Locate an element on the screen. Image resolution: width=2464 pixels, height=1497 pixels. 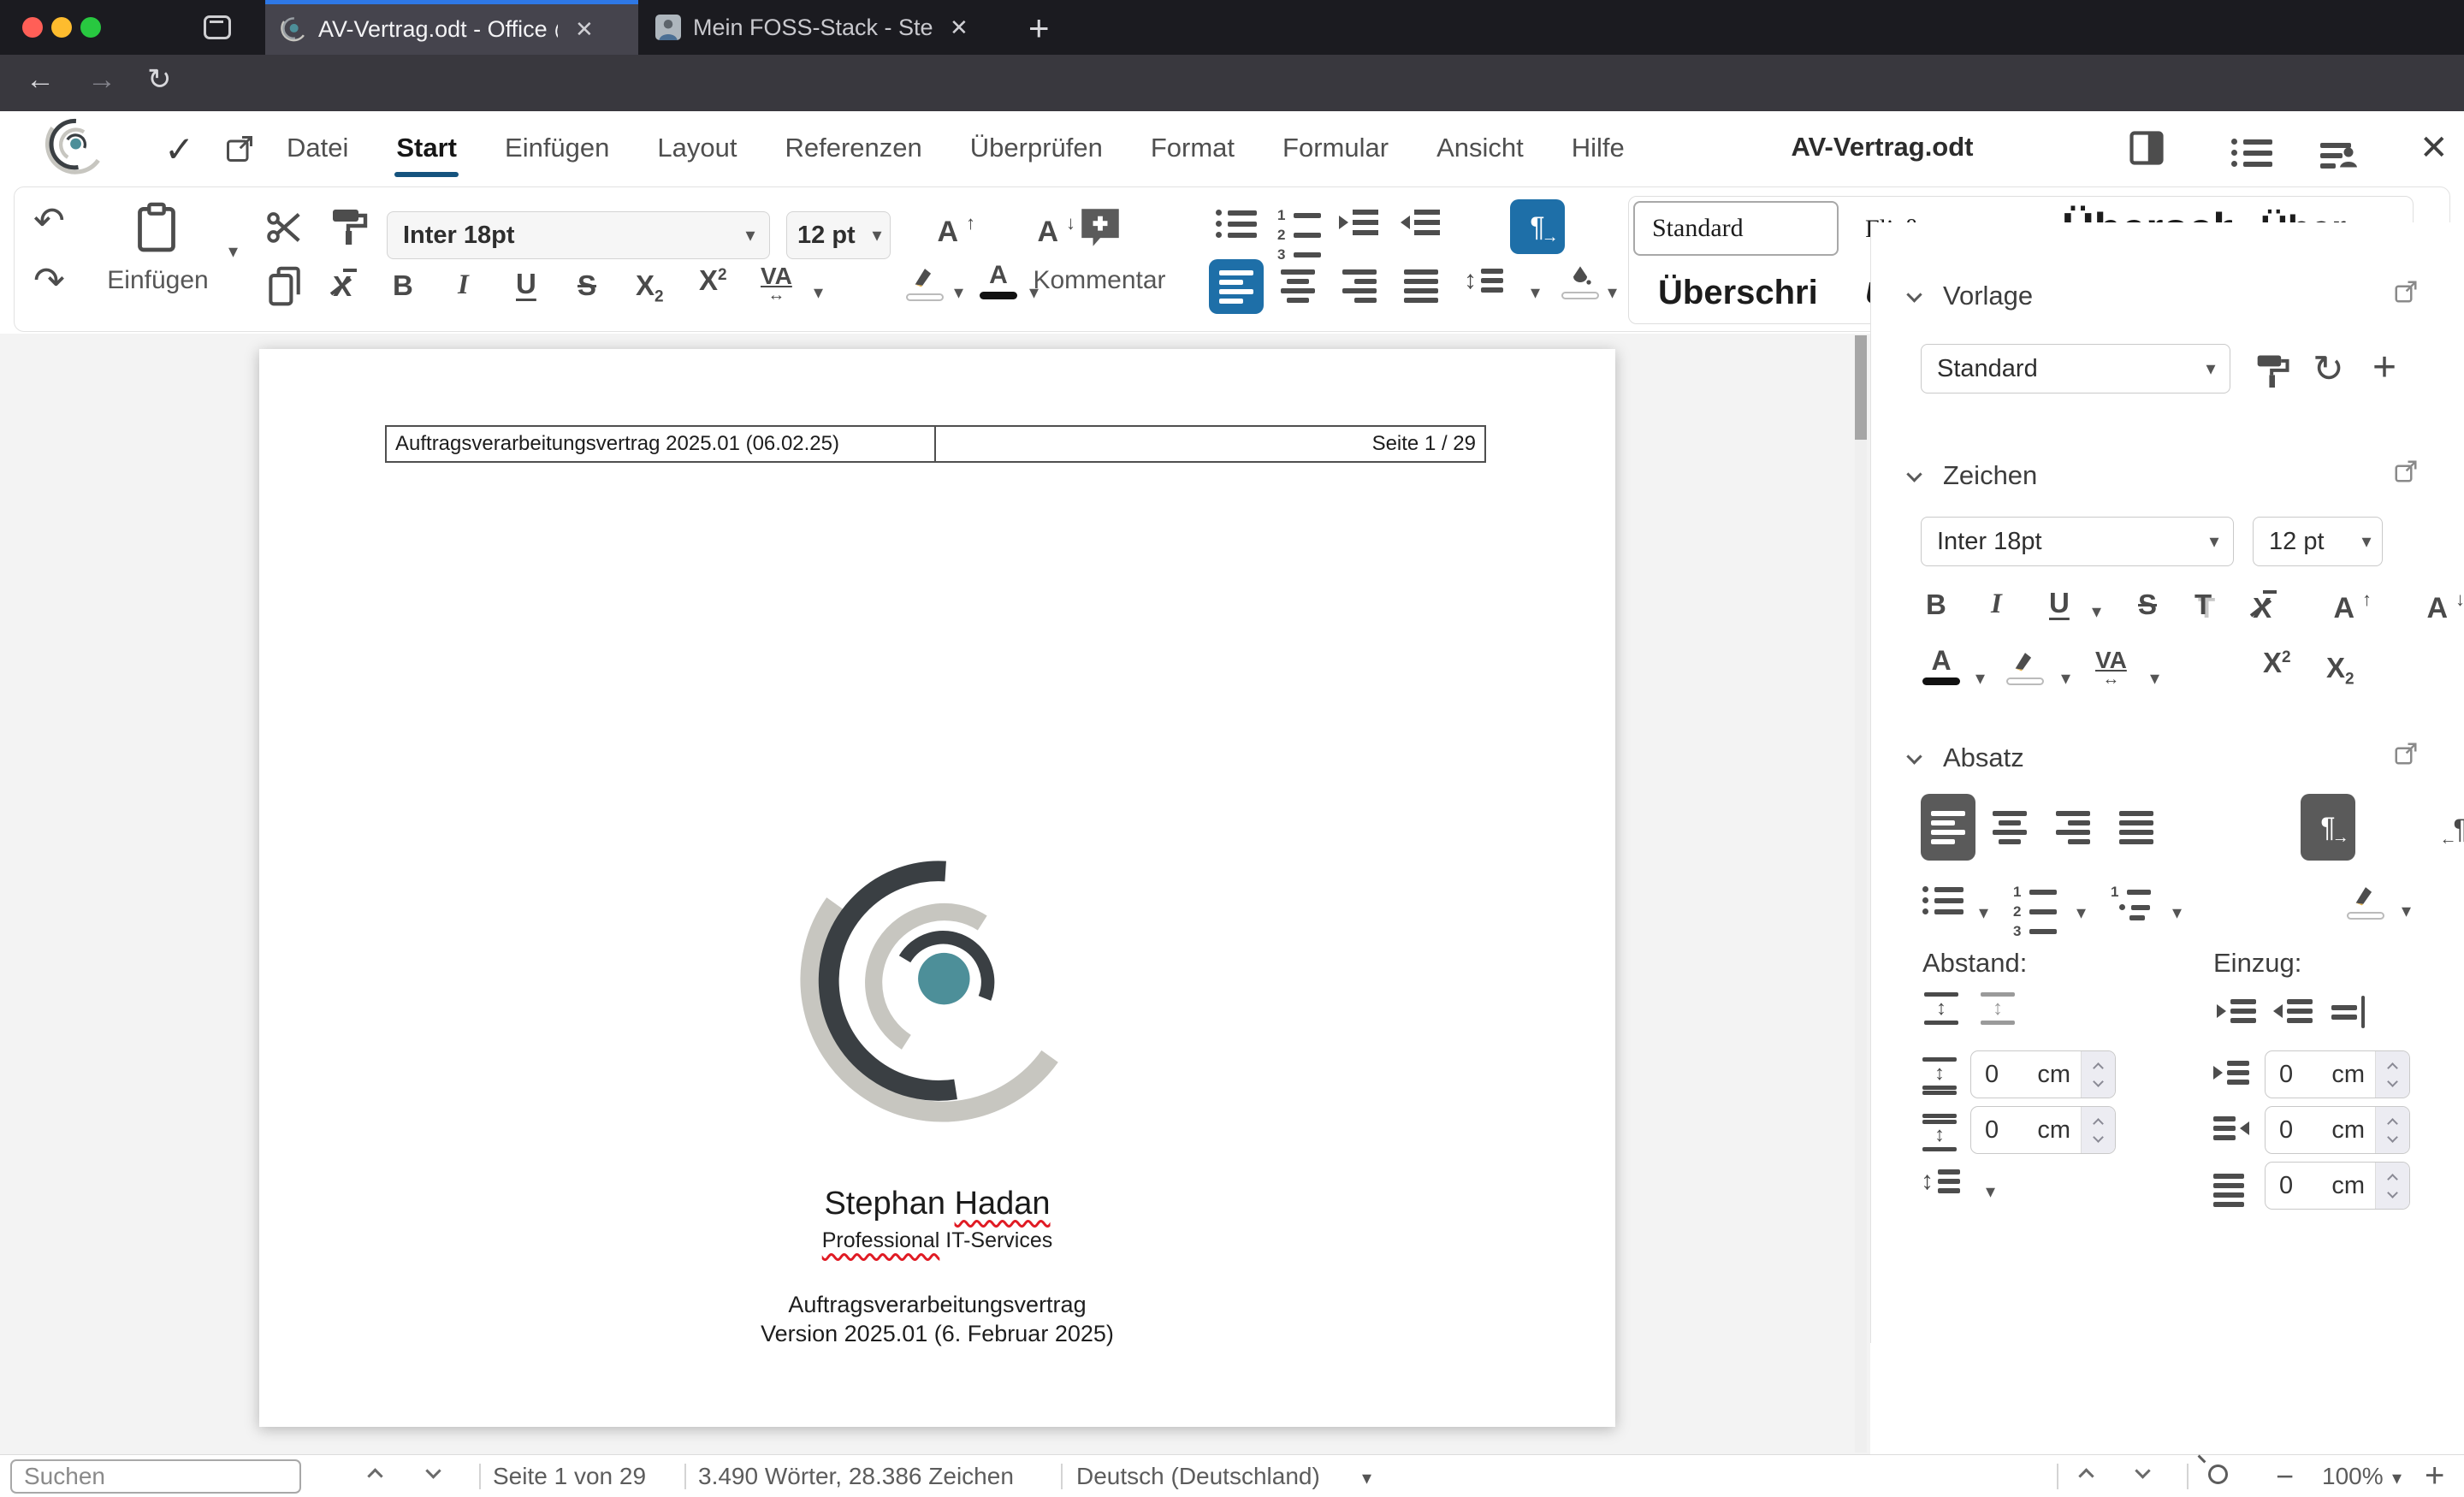
spacing-above-field: 0 cm is located at coordinates (2043, 1074).